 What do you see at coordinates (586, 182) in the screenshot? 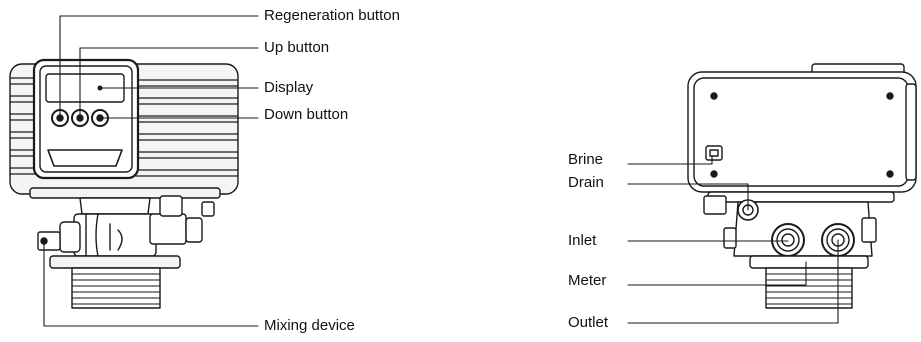
I see `label-drain: Drain` at bounding box center [586, 182].